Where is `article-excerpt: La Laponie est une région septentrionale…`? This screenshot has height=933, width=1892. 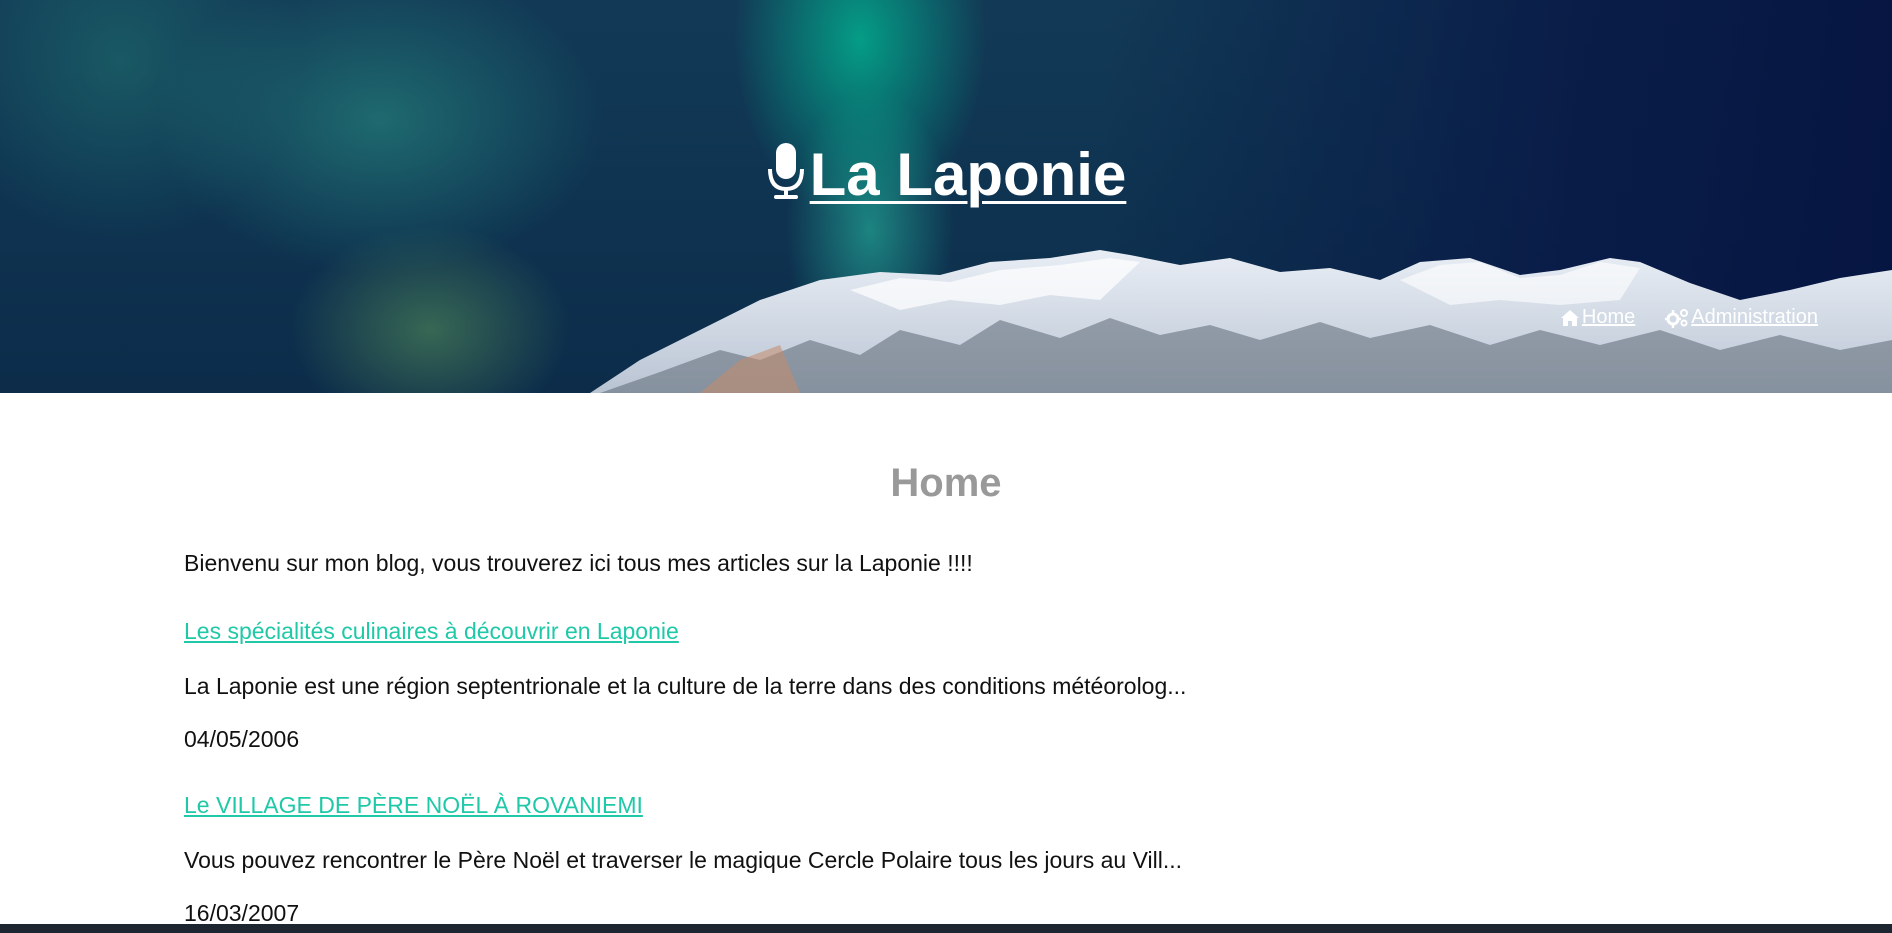 article-excerpt: La Laponie est une région septentrionale… is located at coordinates (685, 686).